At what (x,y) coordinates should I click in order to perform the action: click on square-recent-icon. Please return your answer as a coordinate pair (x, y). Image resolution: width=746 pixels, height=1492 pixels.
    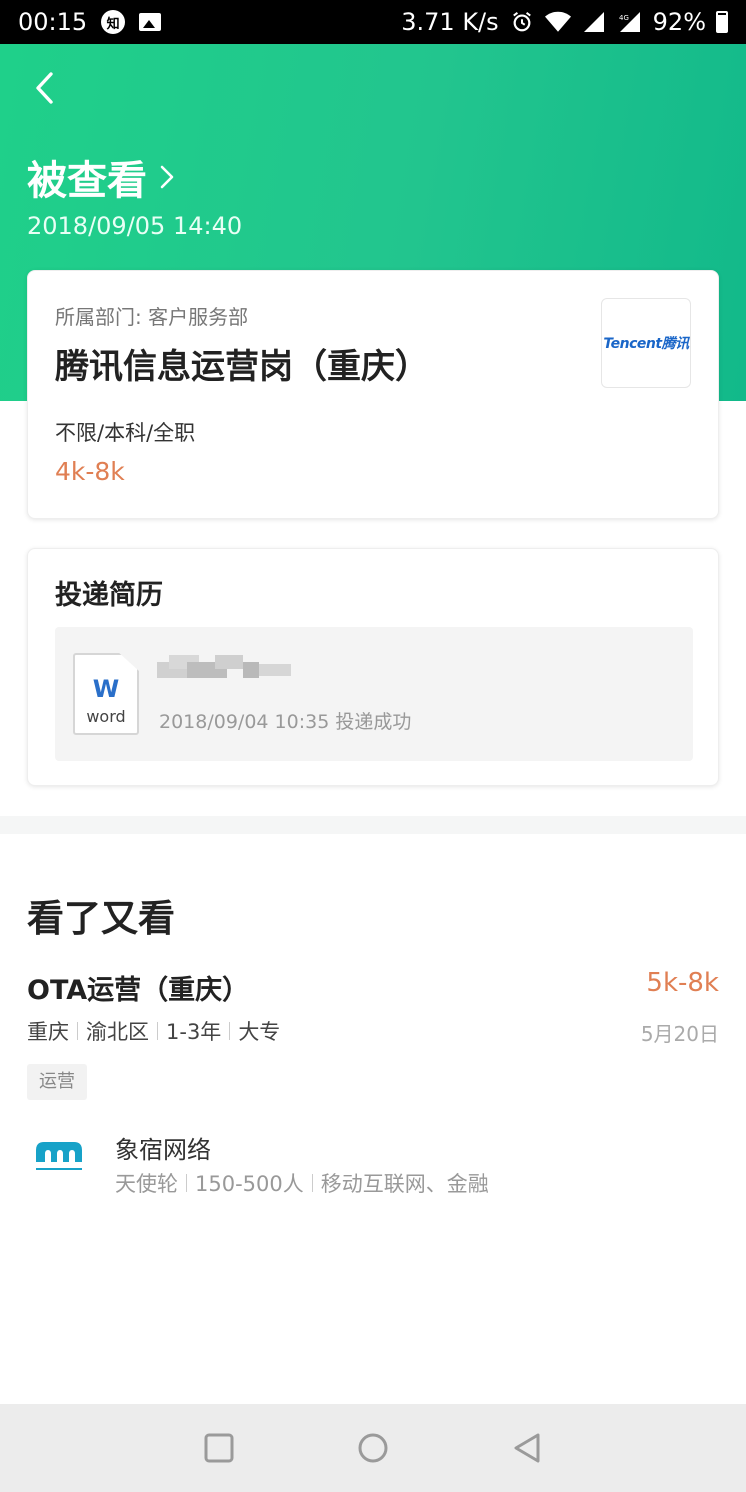
    Looking at the image, I should click on (219, 1448).